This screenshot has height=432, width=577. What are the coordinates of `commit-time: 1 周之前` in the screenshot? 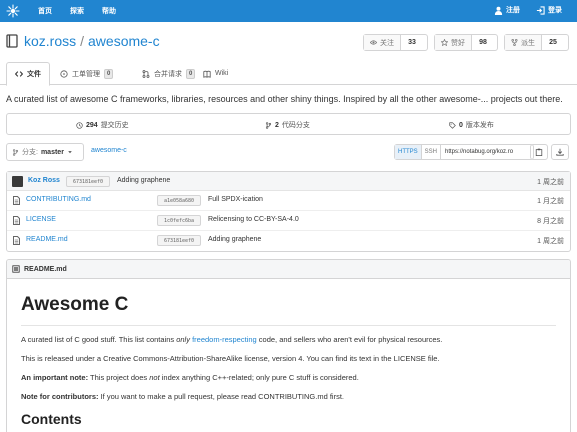 It's located at (550, 182).